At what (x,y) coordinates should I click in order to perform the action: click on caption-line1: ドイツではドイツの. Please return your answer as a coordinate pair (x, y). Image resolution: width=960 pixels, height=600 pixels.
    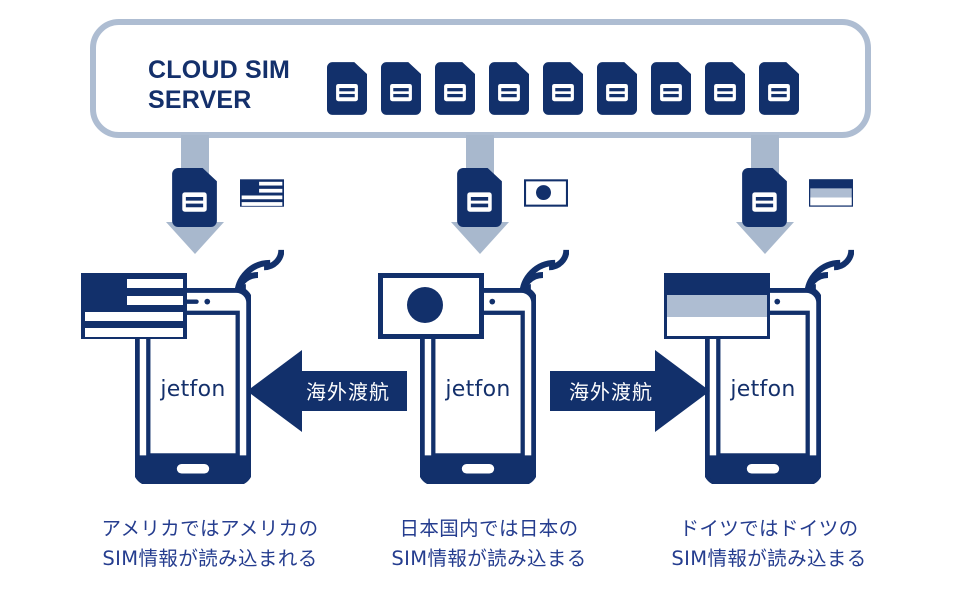
    Looking at the image, I should click on (768, 528).